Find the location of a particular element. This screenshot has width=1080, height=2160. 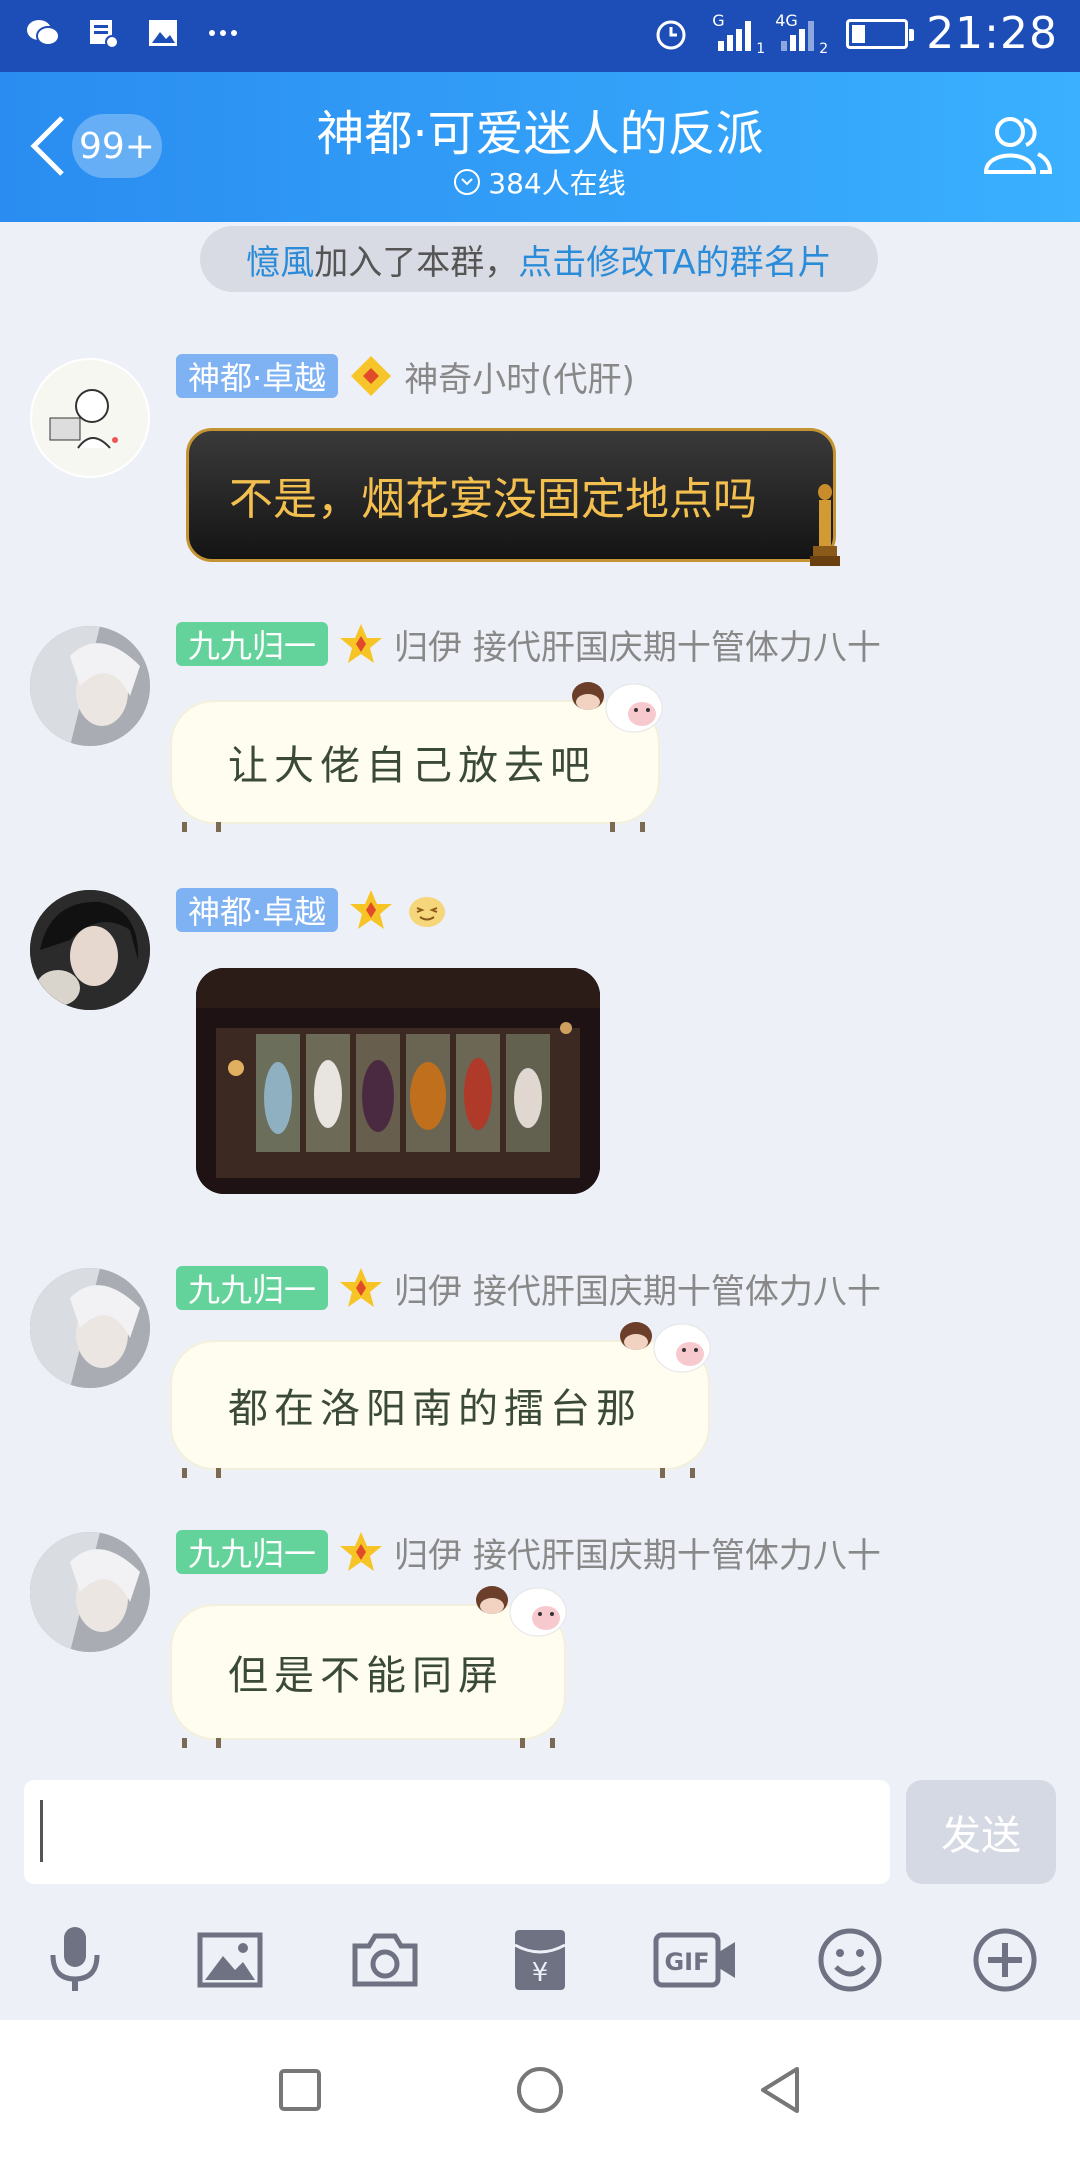

laughing-emoji-icon is located at coordinates (427, 910).